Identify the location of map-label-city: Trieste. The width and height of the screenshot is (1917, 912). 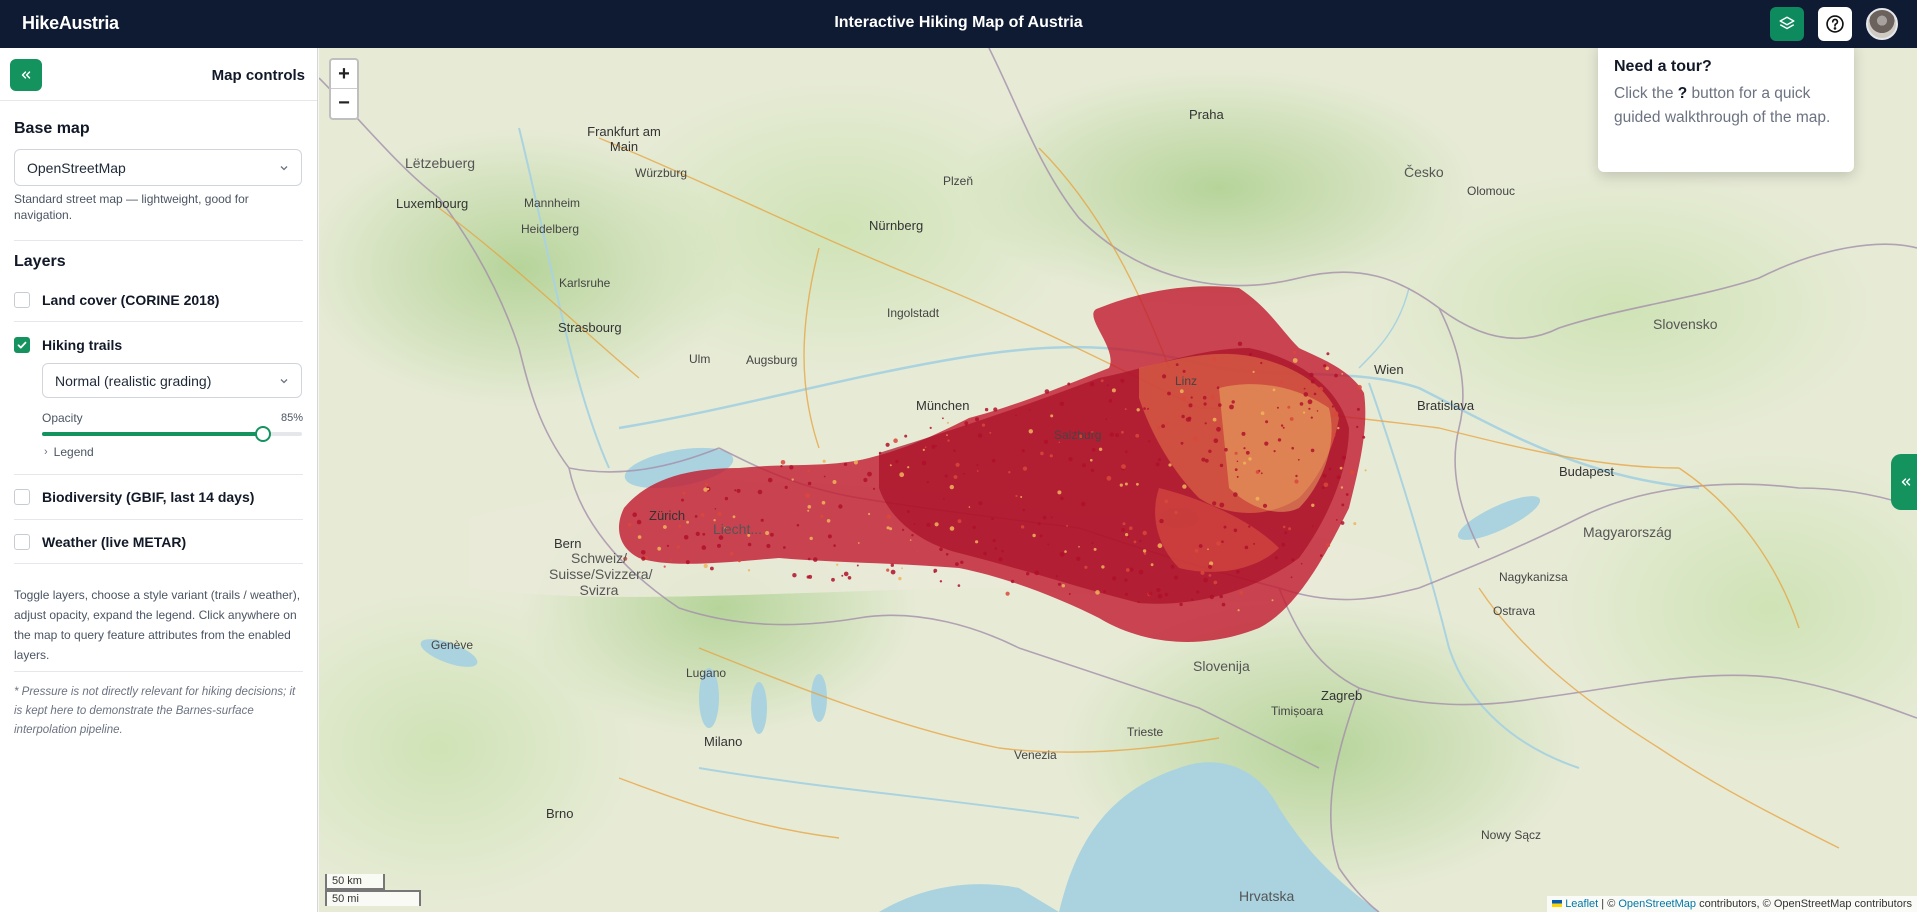
(1145, 732).